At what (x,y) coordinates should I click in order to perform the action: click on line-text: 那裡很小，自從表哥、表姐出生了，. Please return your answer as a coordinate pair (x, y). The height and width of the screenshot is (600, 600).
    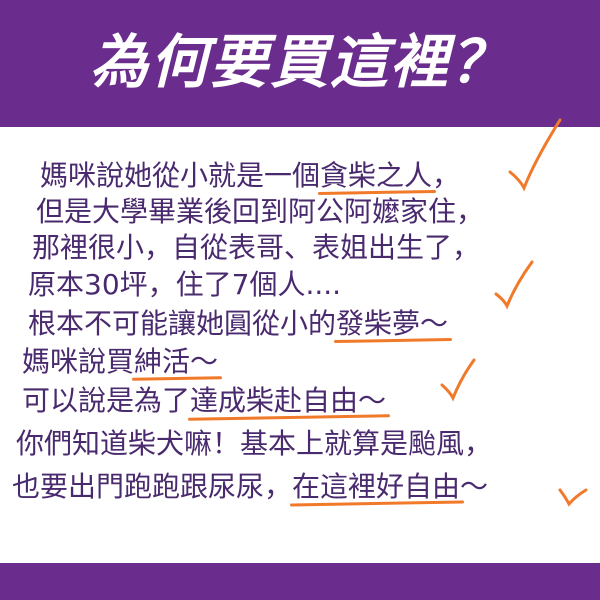
    Looking at the image, I should click on (256, 247).